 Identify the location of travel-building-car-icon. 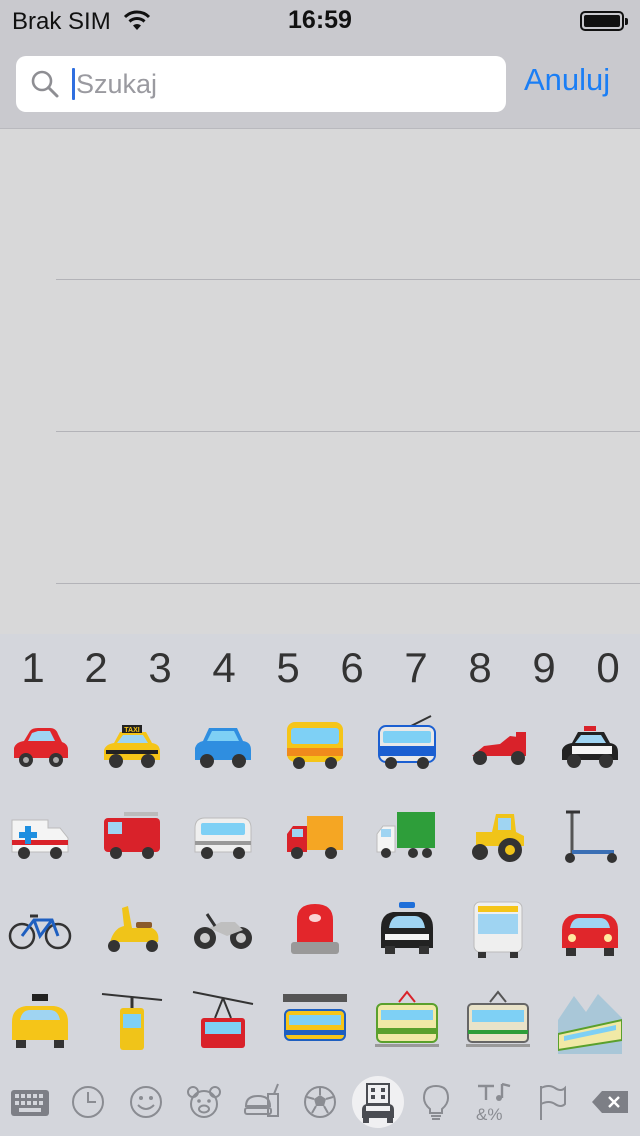
(378, 1102).